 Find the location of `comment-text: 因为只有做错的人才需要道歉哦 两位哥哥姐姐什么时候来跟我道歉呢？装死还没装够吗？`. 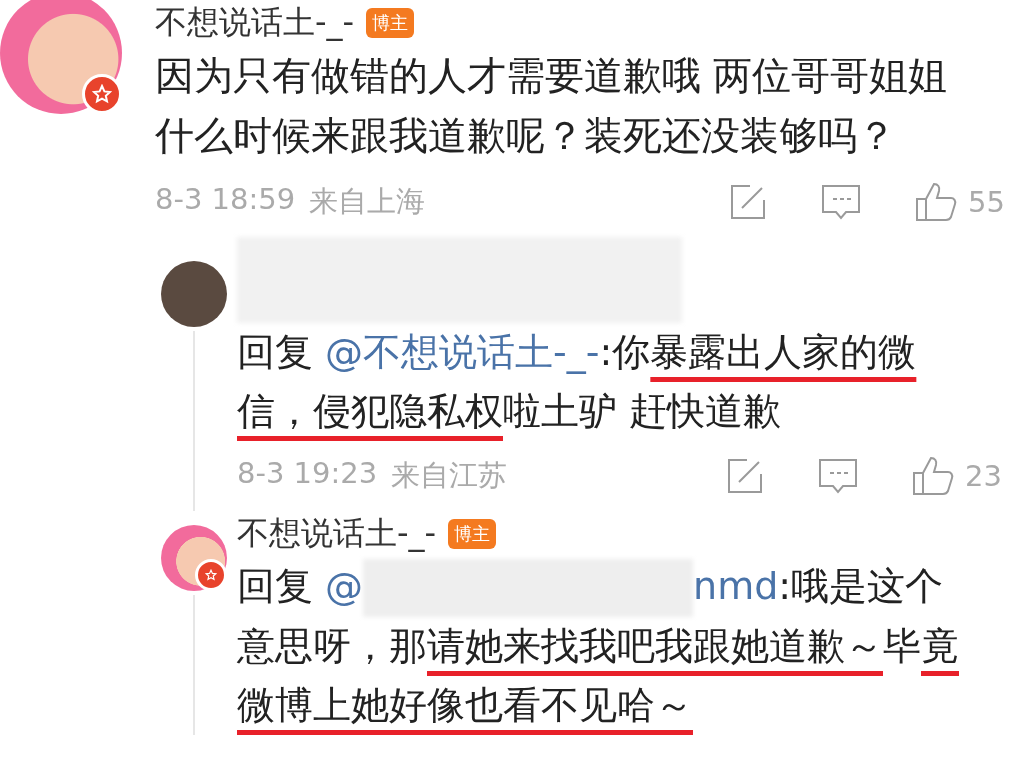

comment-text: 因为只有做错的人才需要道歉哦 两位哥哥姐姐什么时候来跟我道歉呢？装死还没装够吗？ is located at coordinates (552, 106).